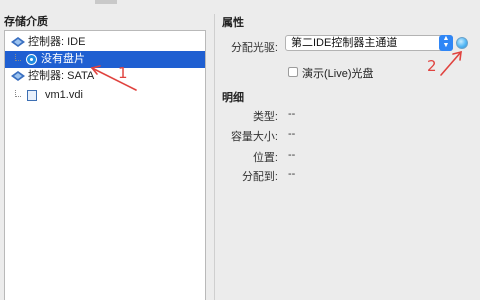 The image size is (480, 300). What do you see at coordinates (123, 73) in the screenshot?
I see `annotation-marker-1: 1` at bounding box center [123, 73].